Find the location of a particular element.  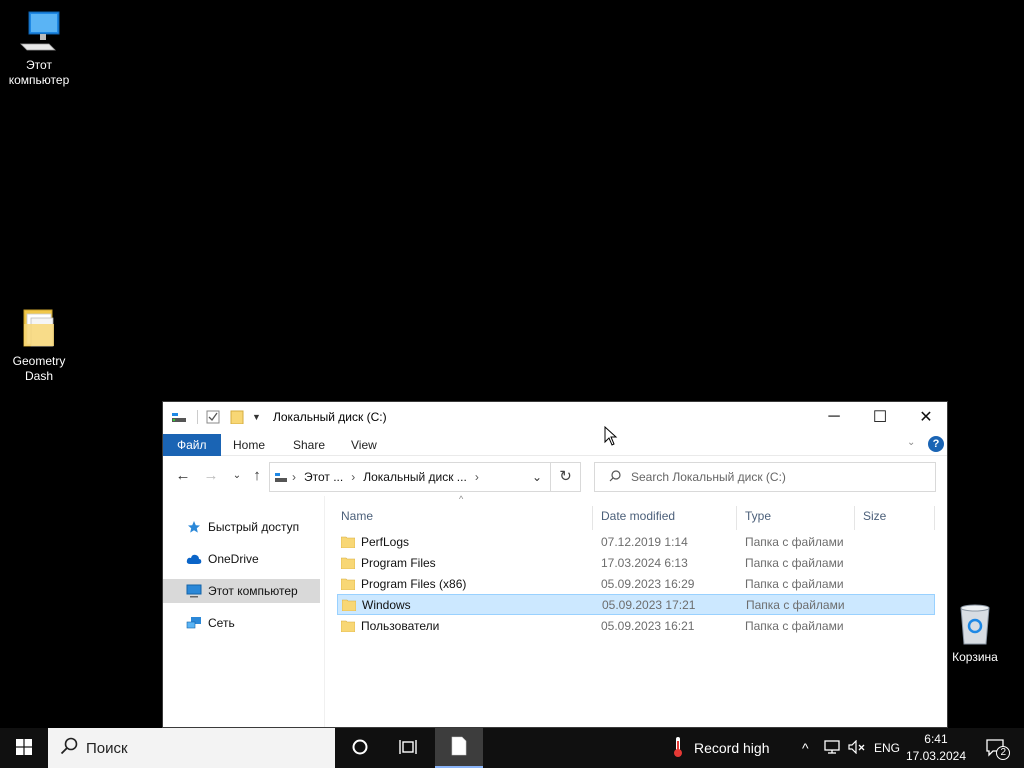

desktop-icon-geometry-dash: Geometry Dash is located at coordinates (39, 345).